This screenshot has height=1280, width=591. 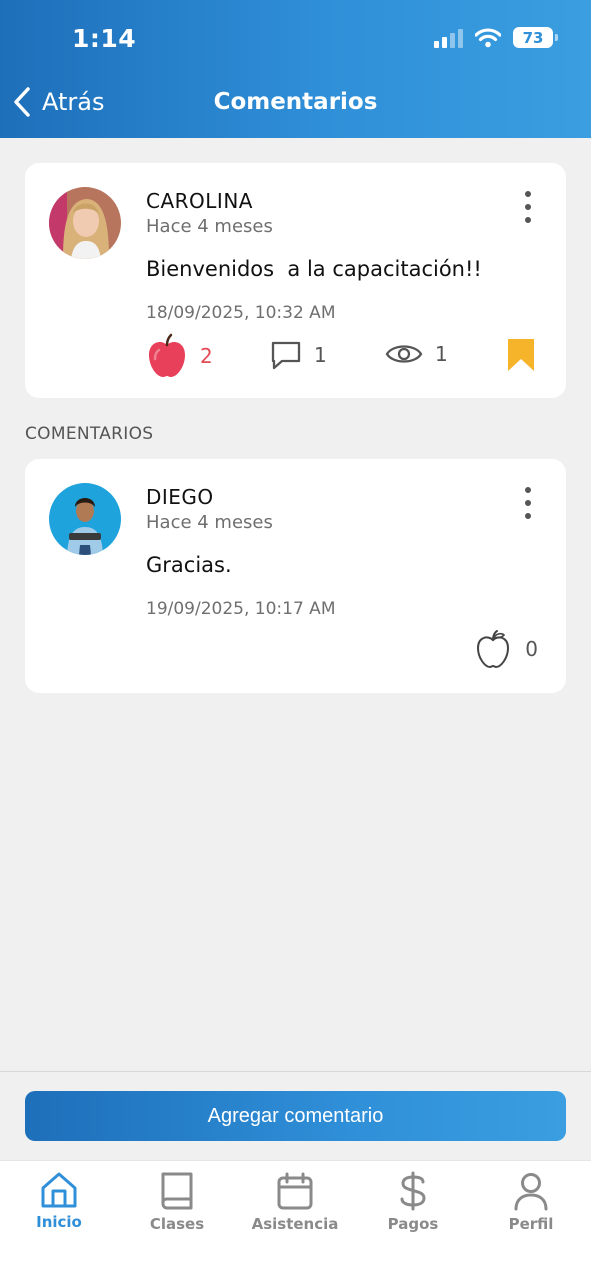 What do you see at coordinates (413, 1224) in the screenshot?
I see `tab-label: Pagos` at bounding box center [413, 1224].